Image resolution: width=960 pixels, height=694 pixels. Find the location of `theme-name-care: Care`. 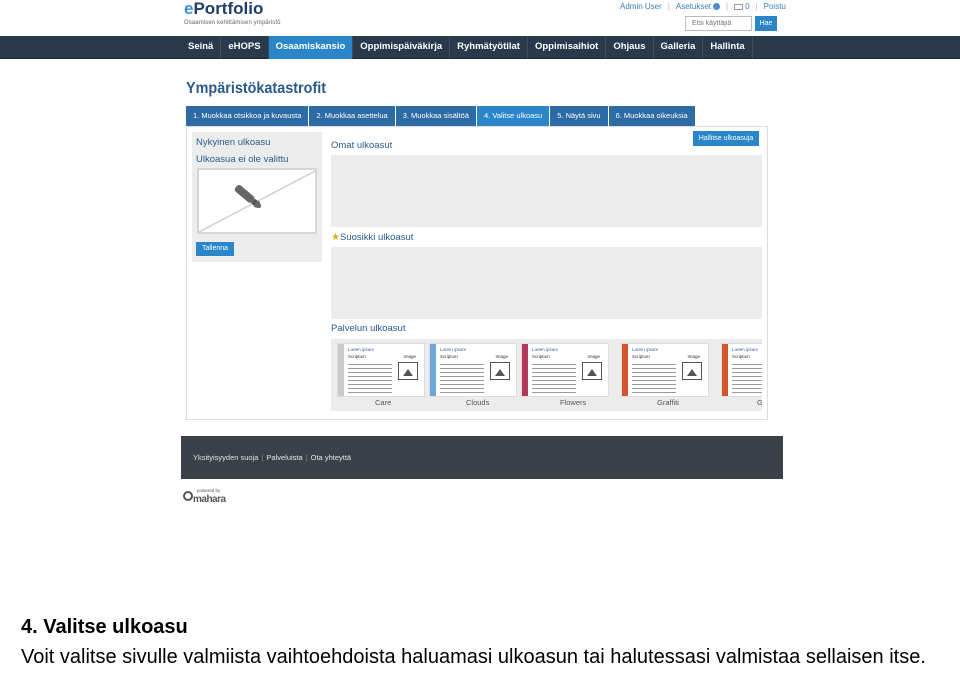

theme-name-care: Care is located at coordinates (383, 402).